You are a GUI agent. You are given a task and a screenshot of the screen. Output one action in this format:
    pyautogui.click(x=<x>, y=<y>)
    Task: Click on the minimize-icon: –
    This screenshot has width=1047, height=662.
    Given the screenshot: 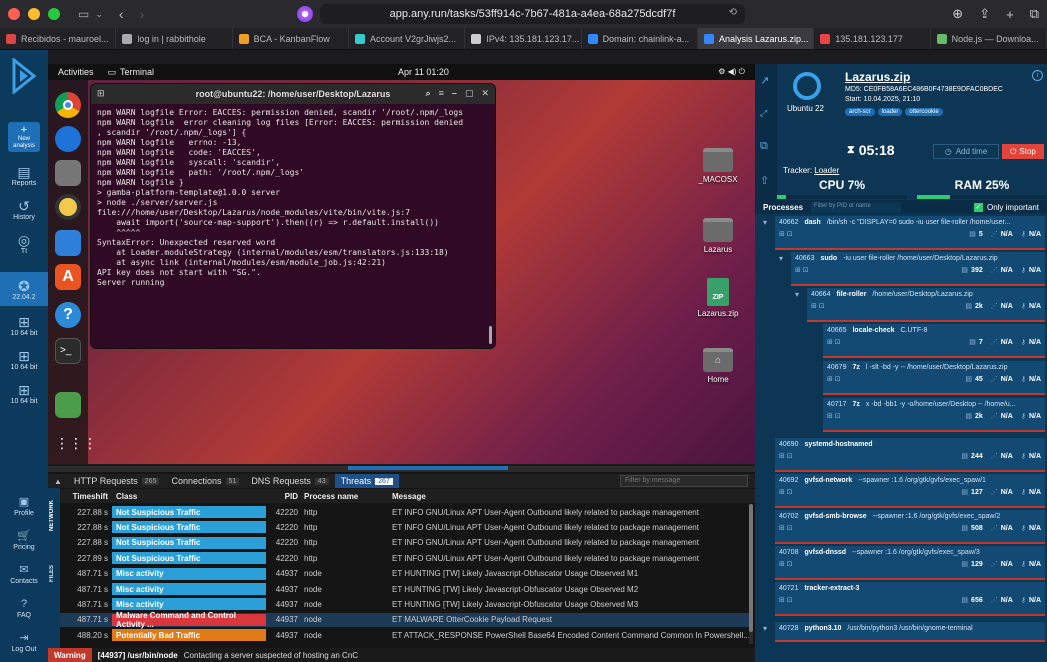 What is the action you would take?
    pyautogui.click(x=454, y=93)
    